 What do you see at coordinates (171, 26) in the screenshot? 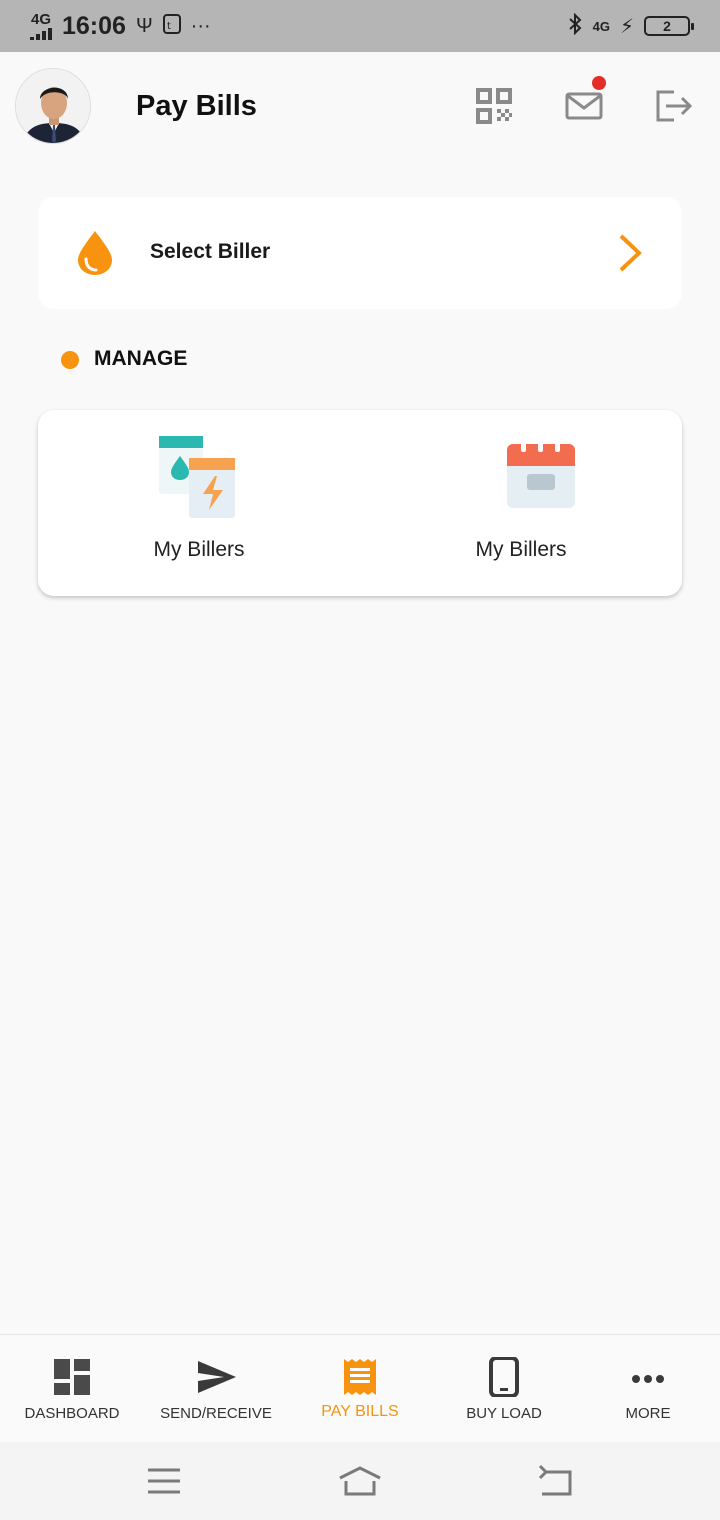
I see `usb-debug-icon: t` at bounding box center [171, 26].